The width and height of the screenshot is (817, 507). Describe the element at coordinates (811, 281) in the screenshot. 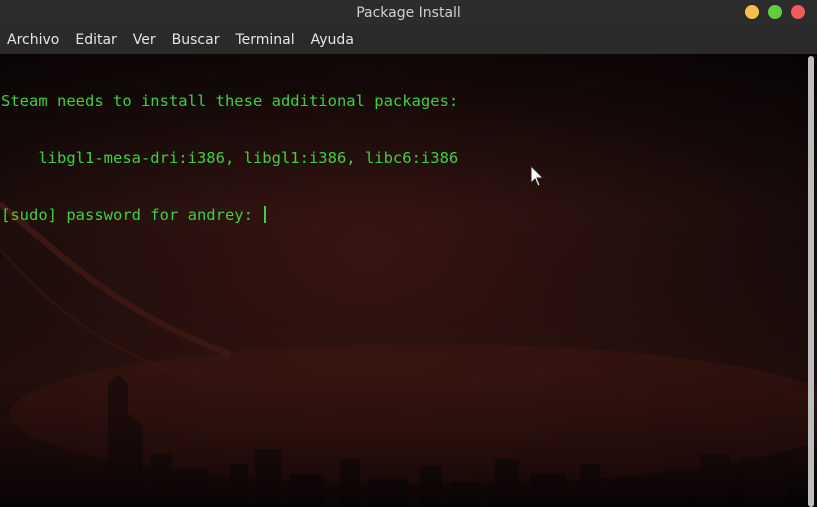

I see `scrollbar` at that location.